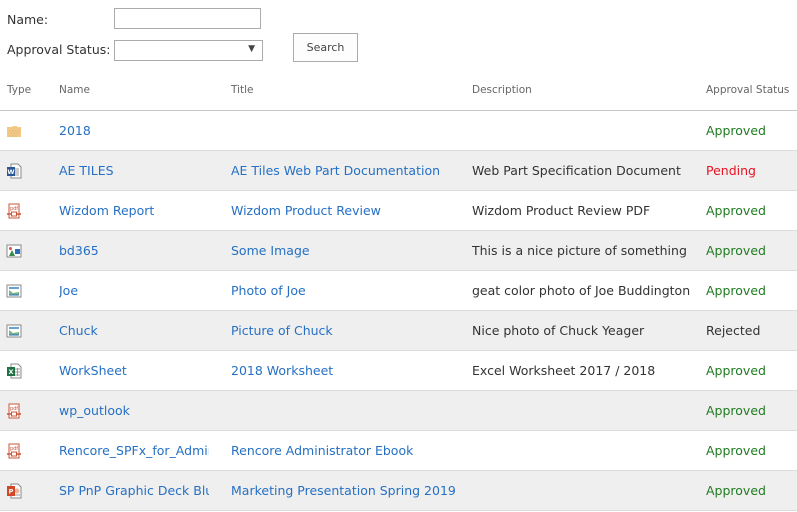 This screenshot has width=797, height=512. What do you see at coordinates (188, 50) in the screenshot?
I see `approval-status-select: ▼` at bounding box center [188, 50].